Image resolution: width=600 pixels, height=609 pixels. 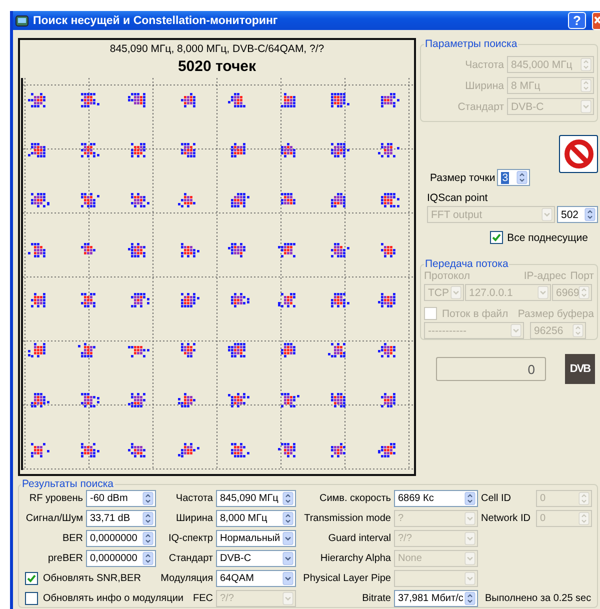 I want to click on close-icon, so click(x=596, y=21).